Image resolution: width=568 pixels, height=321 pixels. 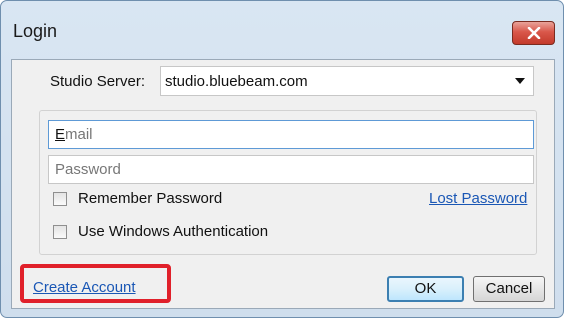 What do you see at coordinates (60, 199) in the screenshot?
I see `remember-password-checkbox` at bounding box center [60, 199].